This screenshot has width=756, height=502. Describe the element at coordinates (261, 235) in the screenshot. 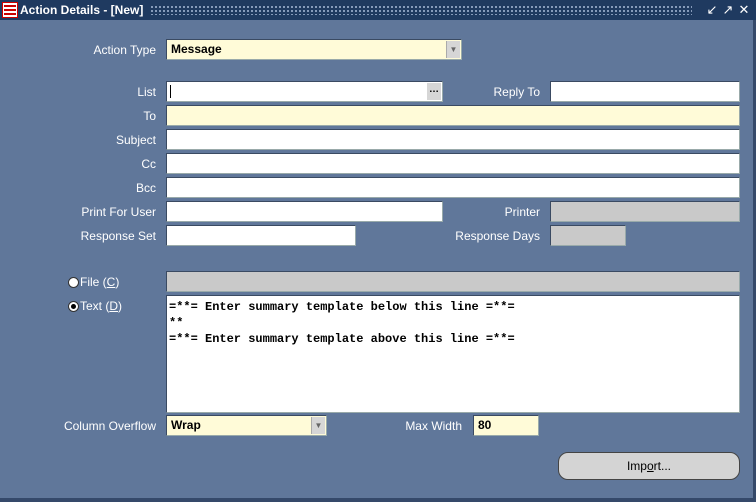

I see `response-set-input` at that location.